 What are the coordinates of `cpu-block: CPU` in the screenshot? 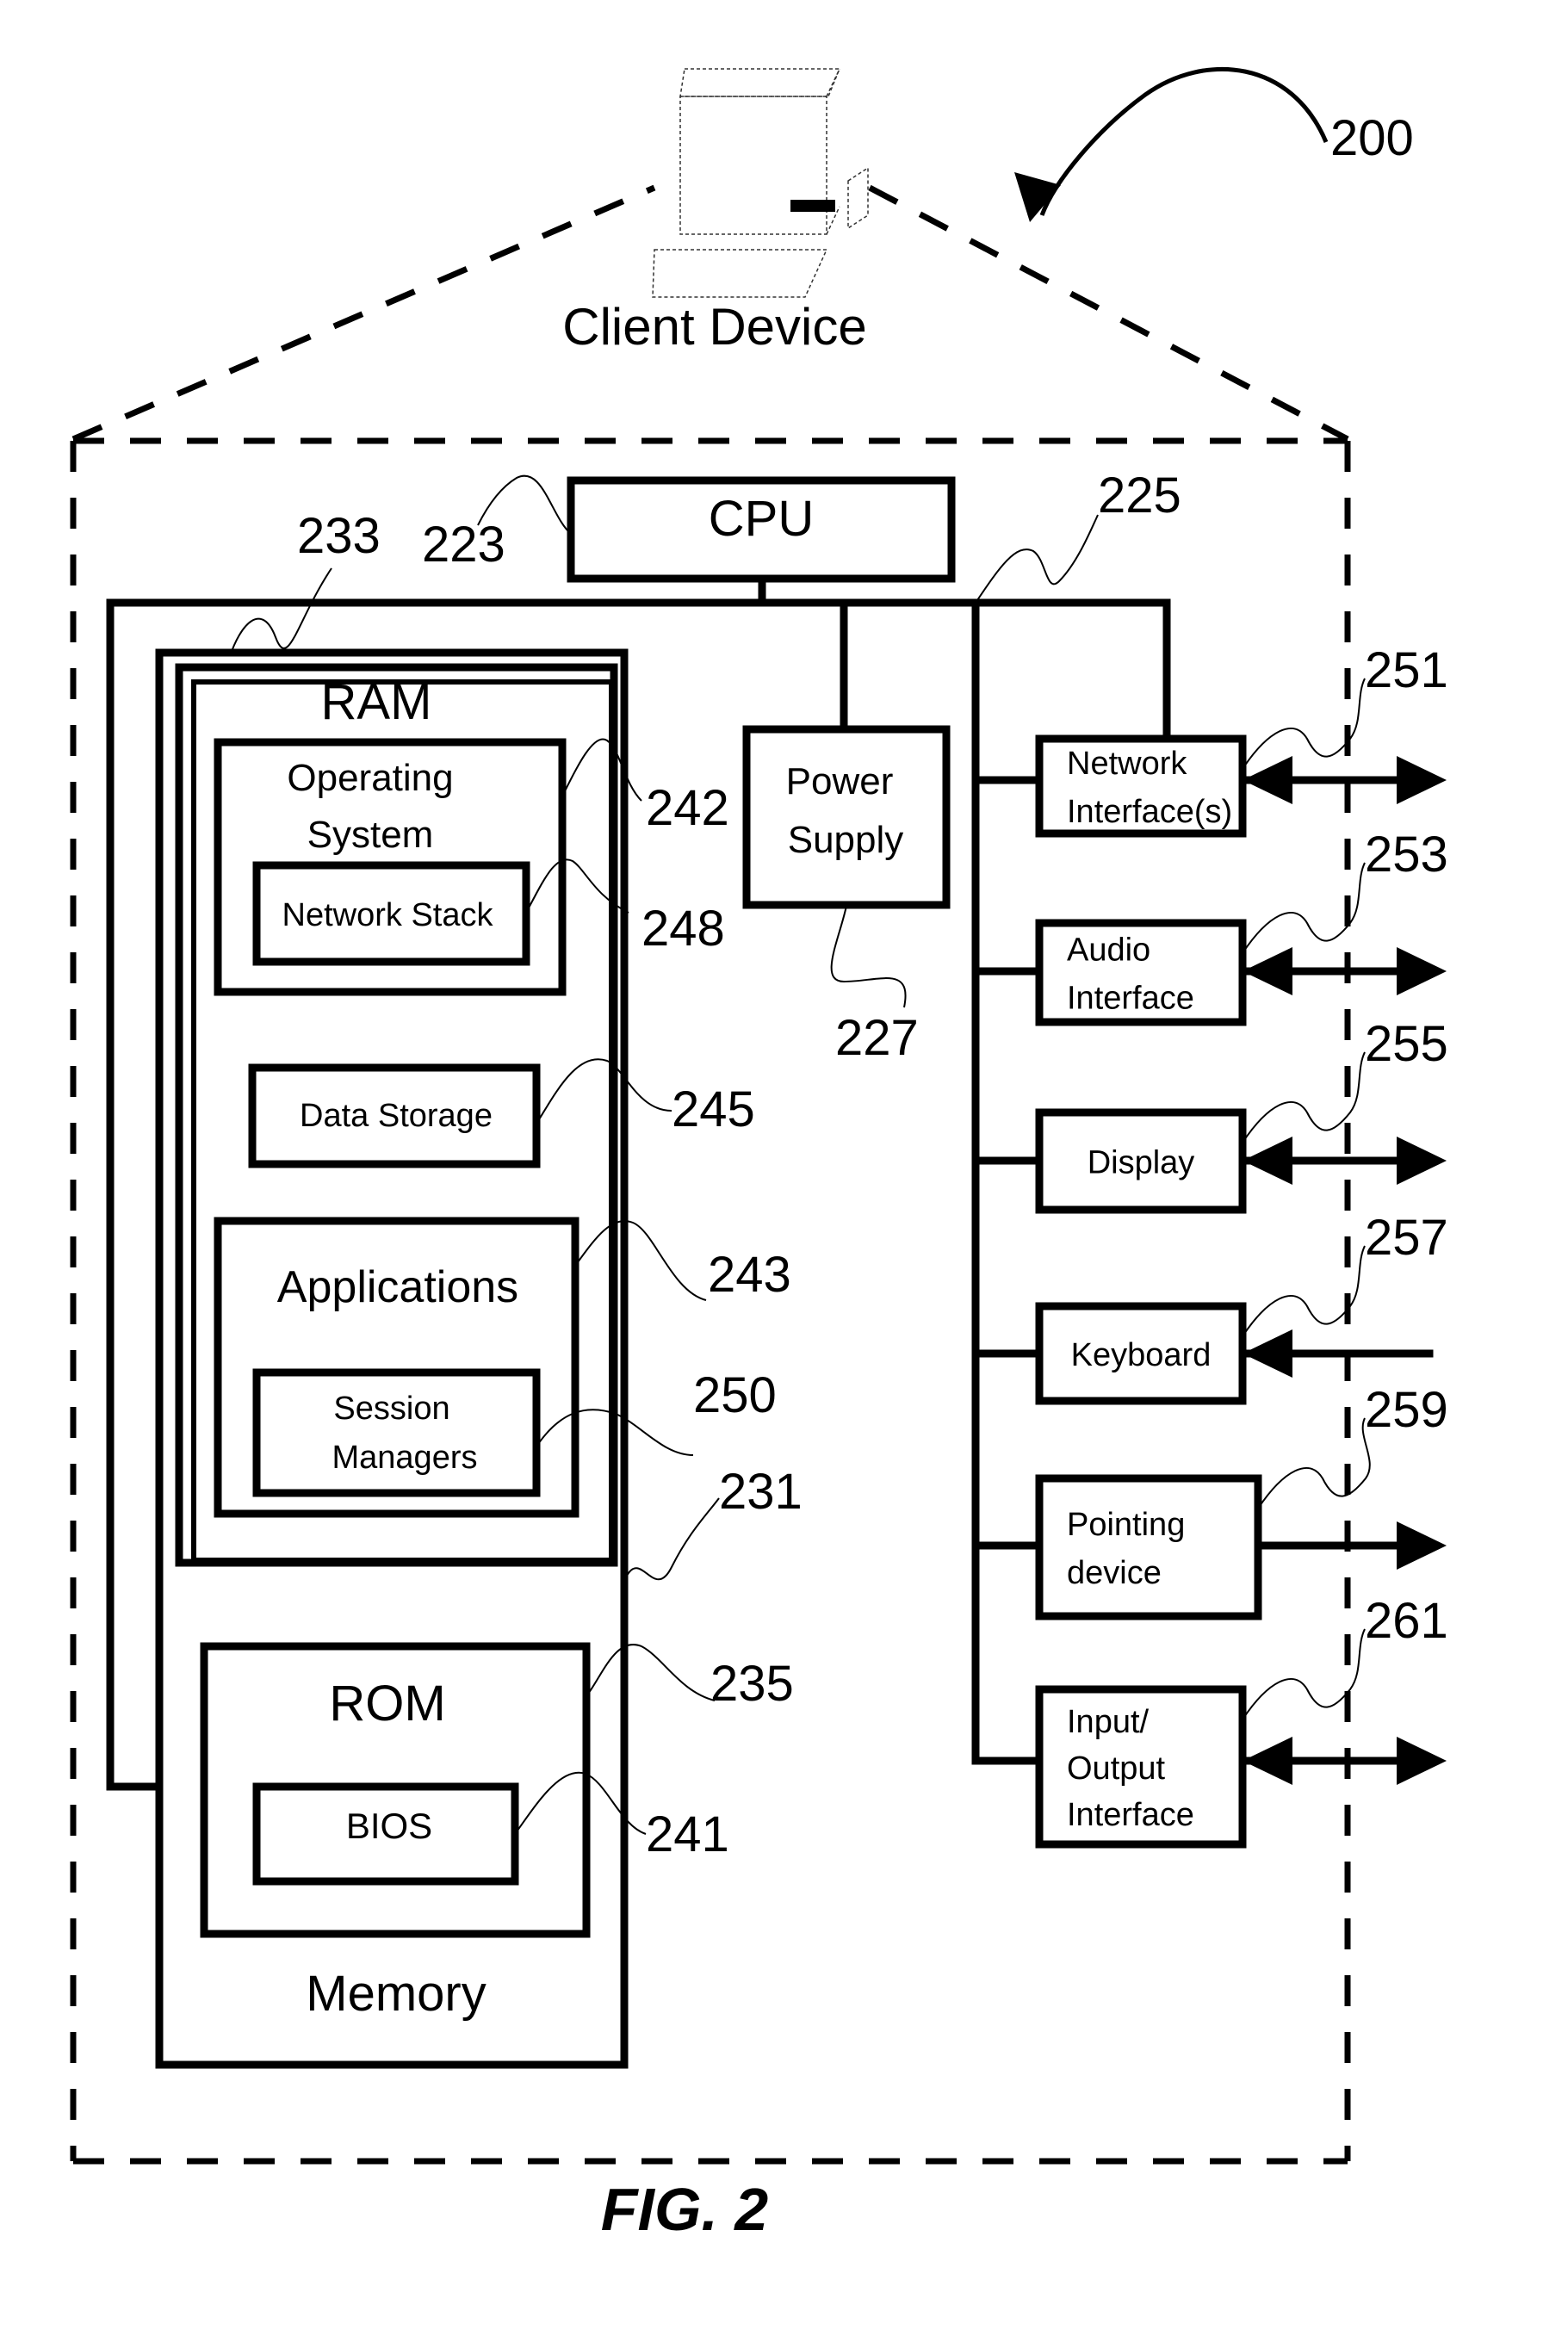 It's located at (761, 529).